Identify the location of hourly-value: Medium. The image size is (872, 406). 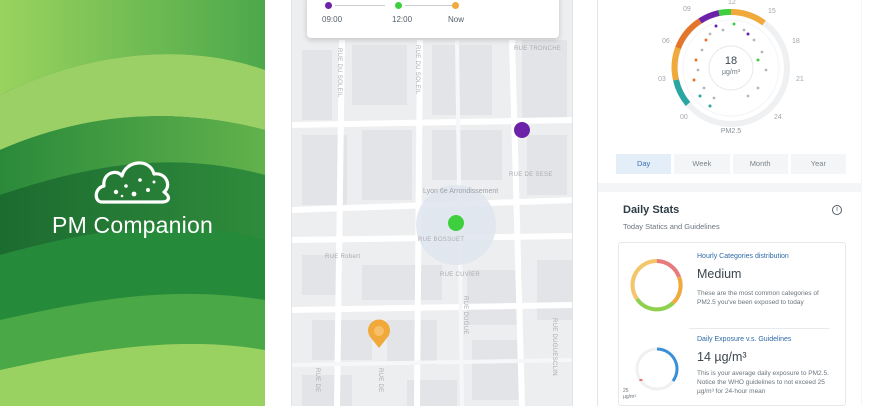
(719, 274).